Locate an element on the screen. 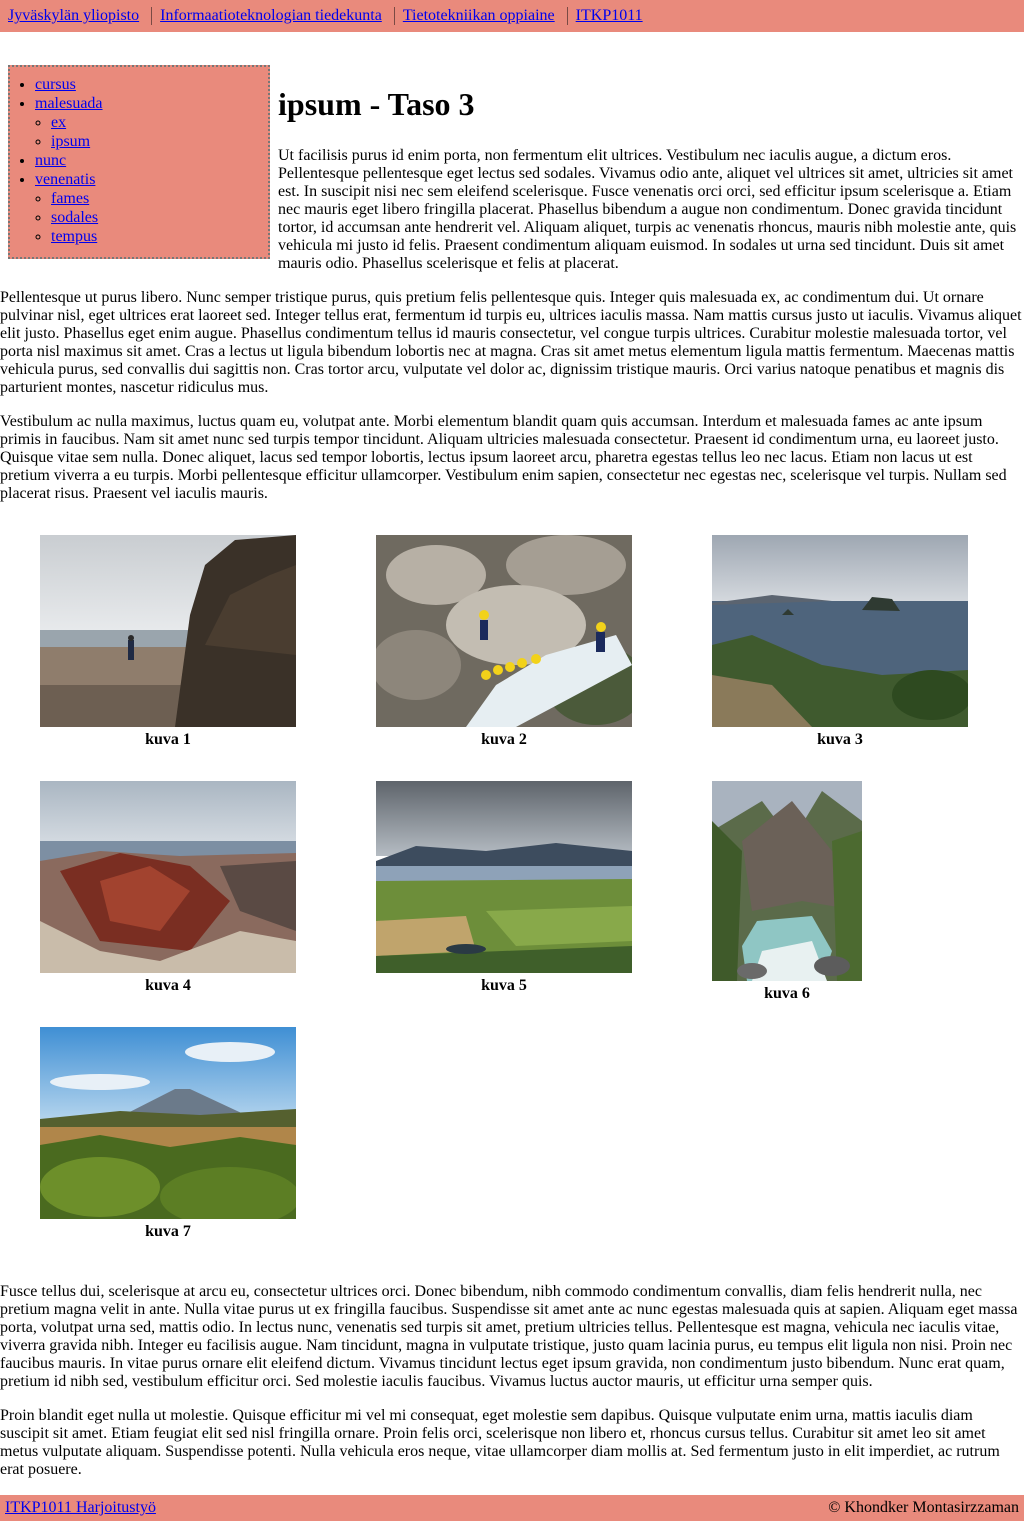 The height and width of the screenshot is (1521, 1024). submenu-link-fames: fames is located at coordinates (70, 198).